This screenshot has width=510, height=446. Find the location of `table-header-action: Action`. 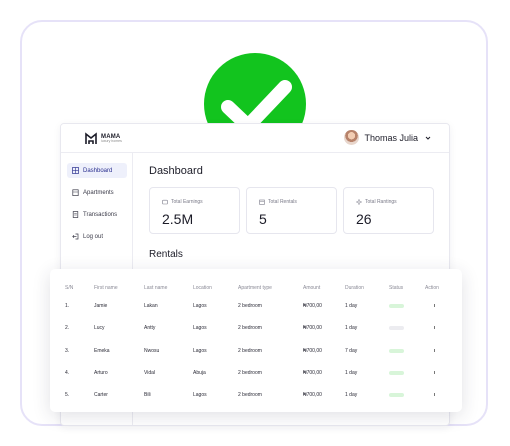

table-header-action: Action is located at coordinates (432, 288).